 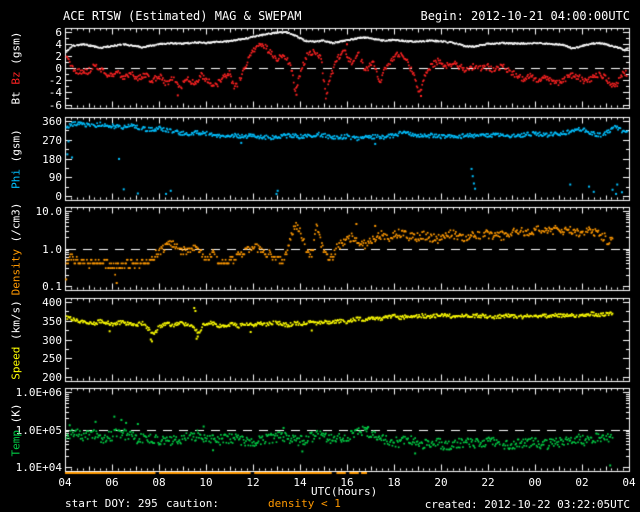 What do you see at coordinates (488, 482) in the screenshot?
I see `x-tick-label: 22` at bounding box center [488, 482].